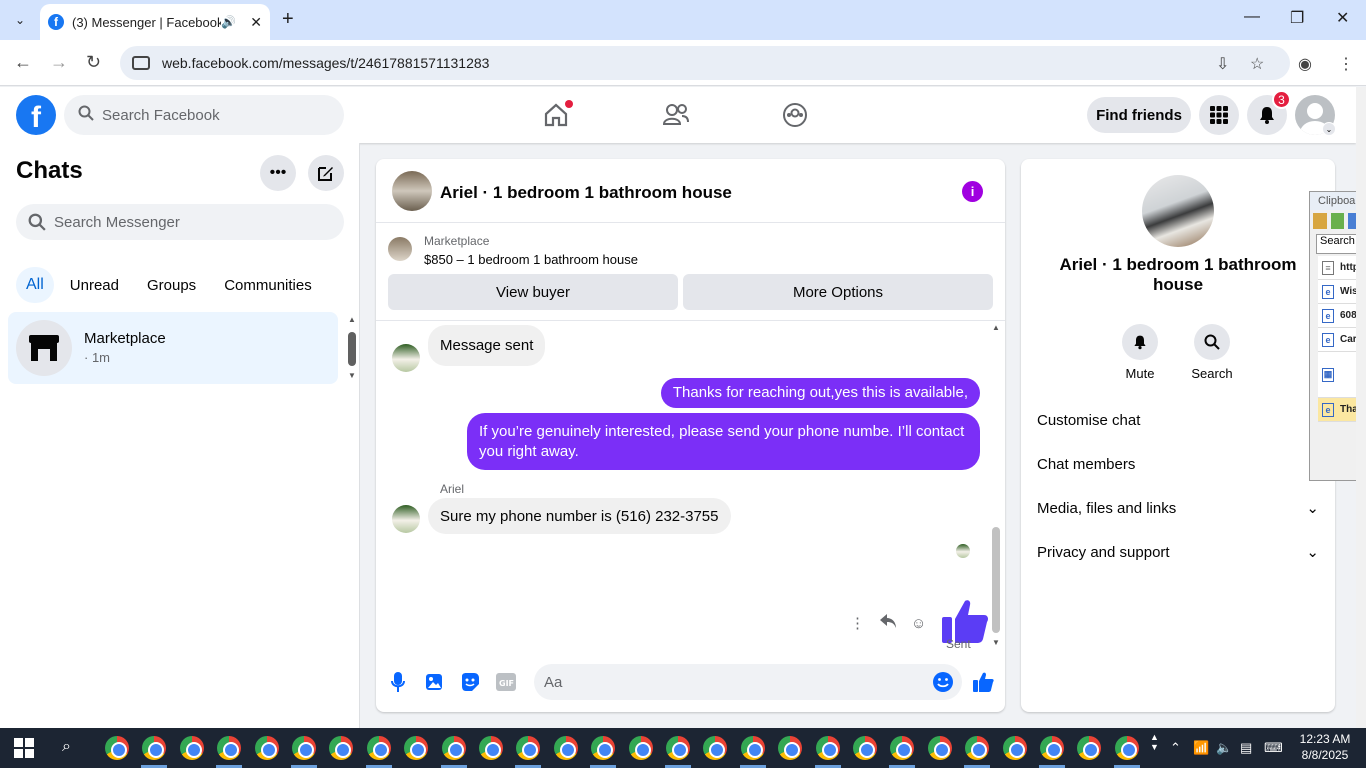 This screenshot has height=768, width=1366. Describe the element at coordinates (1175, 748) in the screenshot. I see `show-hidden-icons: ⌃` at that location.